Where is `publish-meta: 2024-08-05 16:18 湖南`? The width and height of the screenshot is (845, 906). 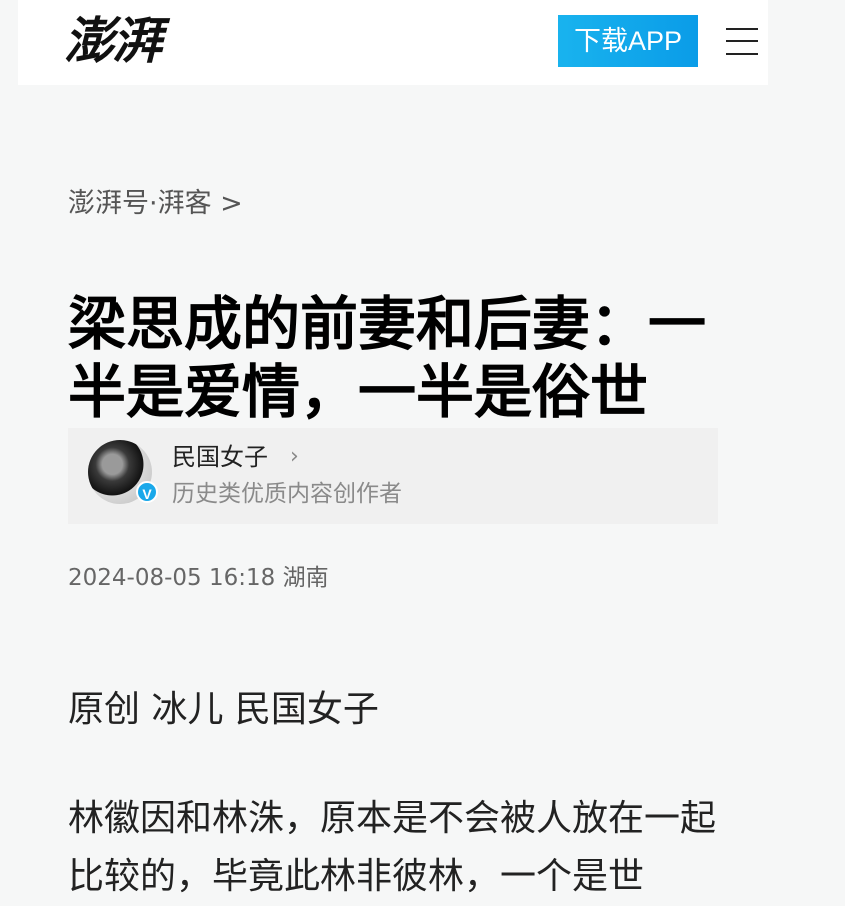
publish-meta: 2024-08-05 16:18 湖南 is located at coordinates (198, 578).